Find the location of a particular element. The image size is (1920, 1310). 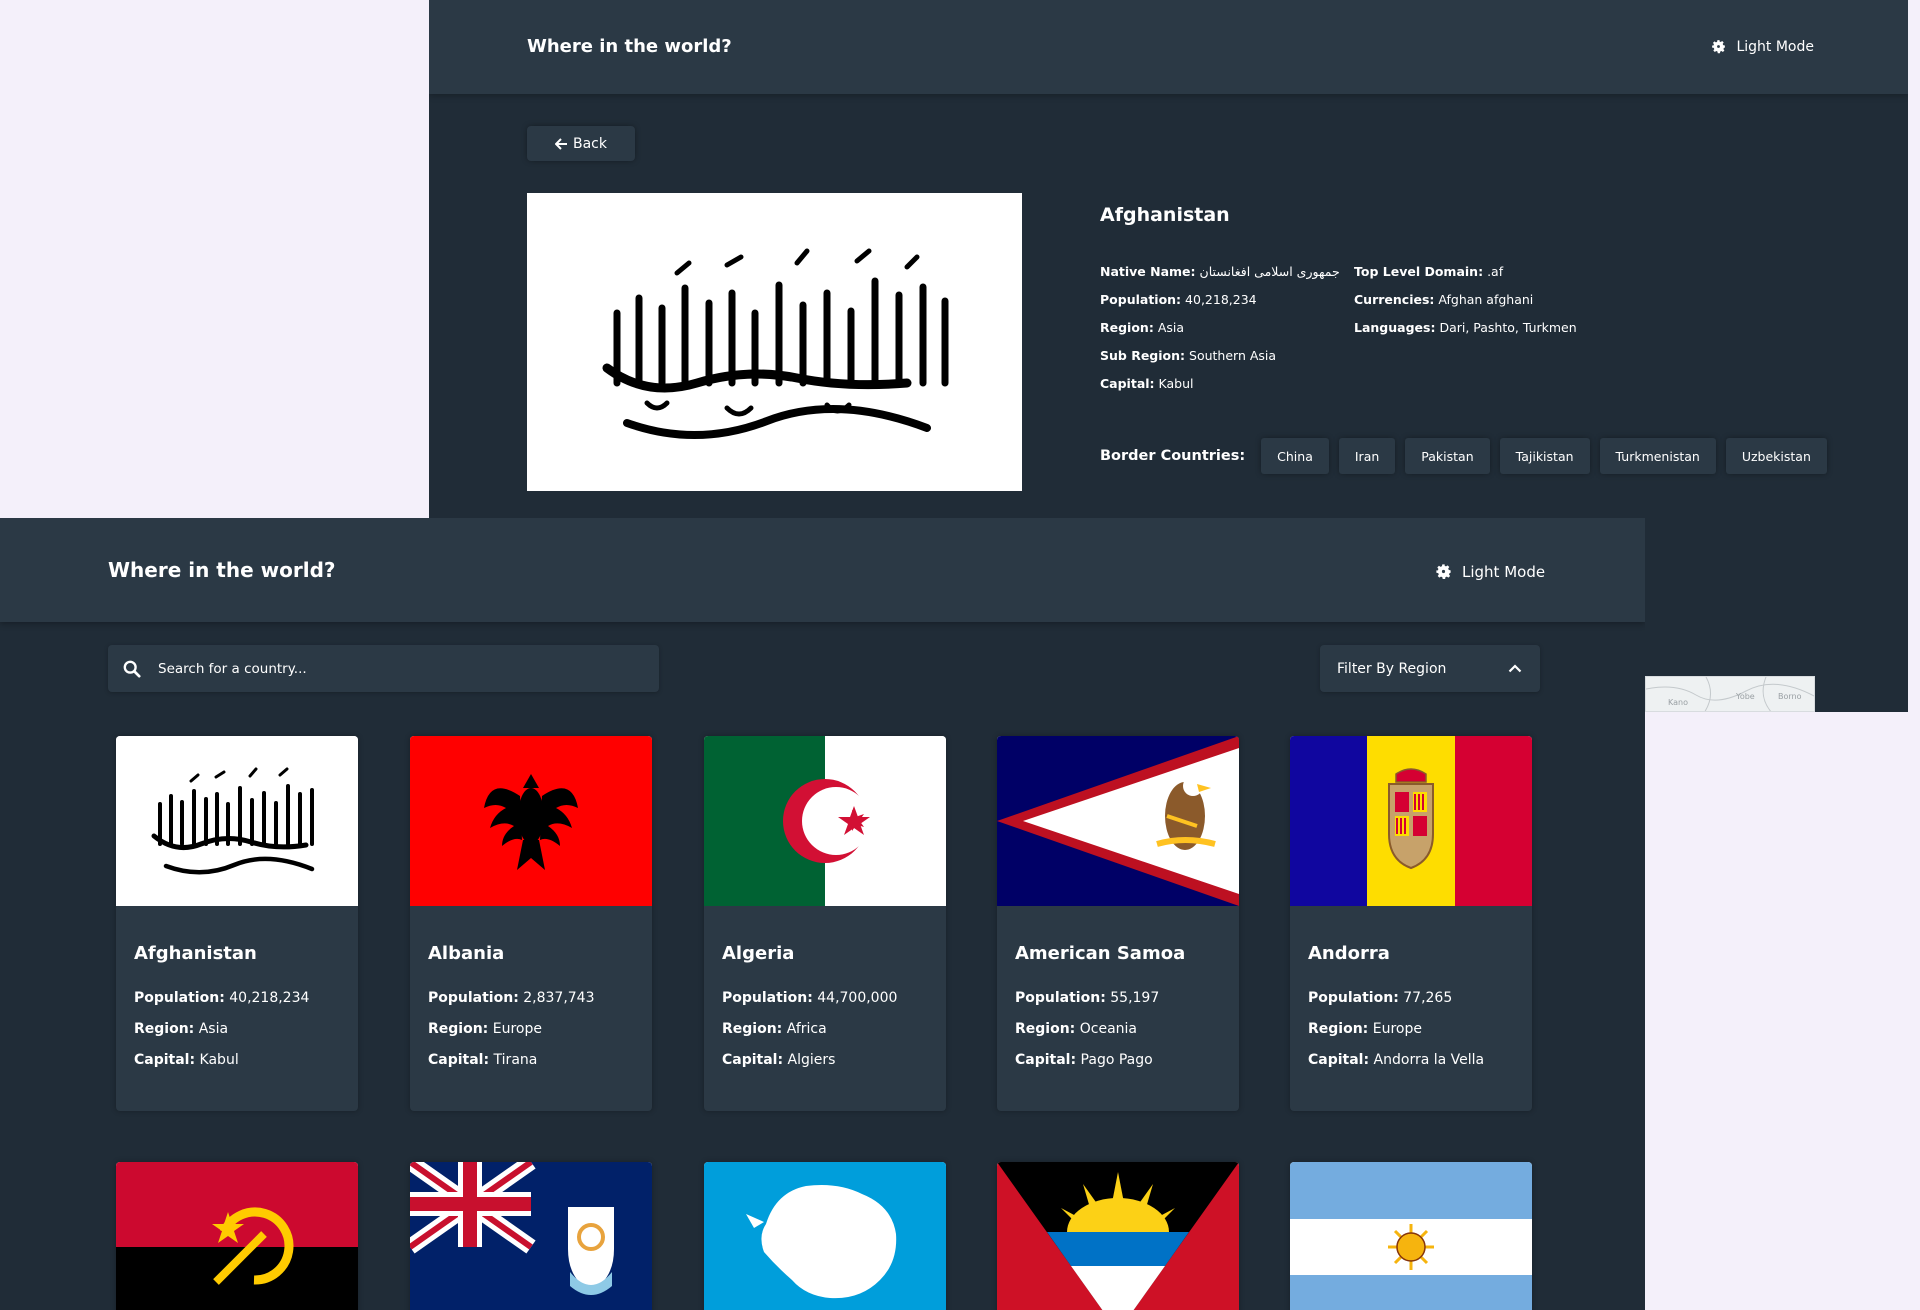

detail-header: Where in the world? Light Mode is located at coordinates (1168, 47).